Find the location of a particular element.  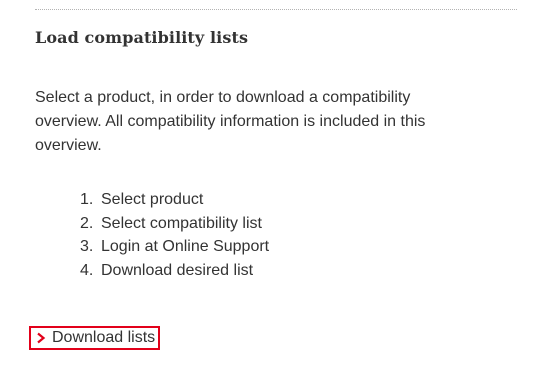

step-item: 4. Download desired list is located at coordinates (174, 271).